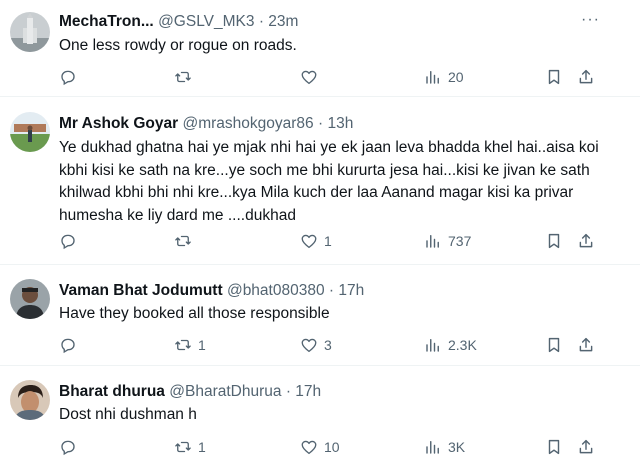 This screenshot has height=456, width=640. I want to click on author-handle: @GSLV_MK3, so click(206, 21).